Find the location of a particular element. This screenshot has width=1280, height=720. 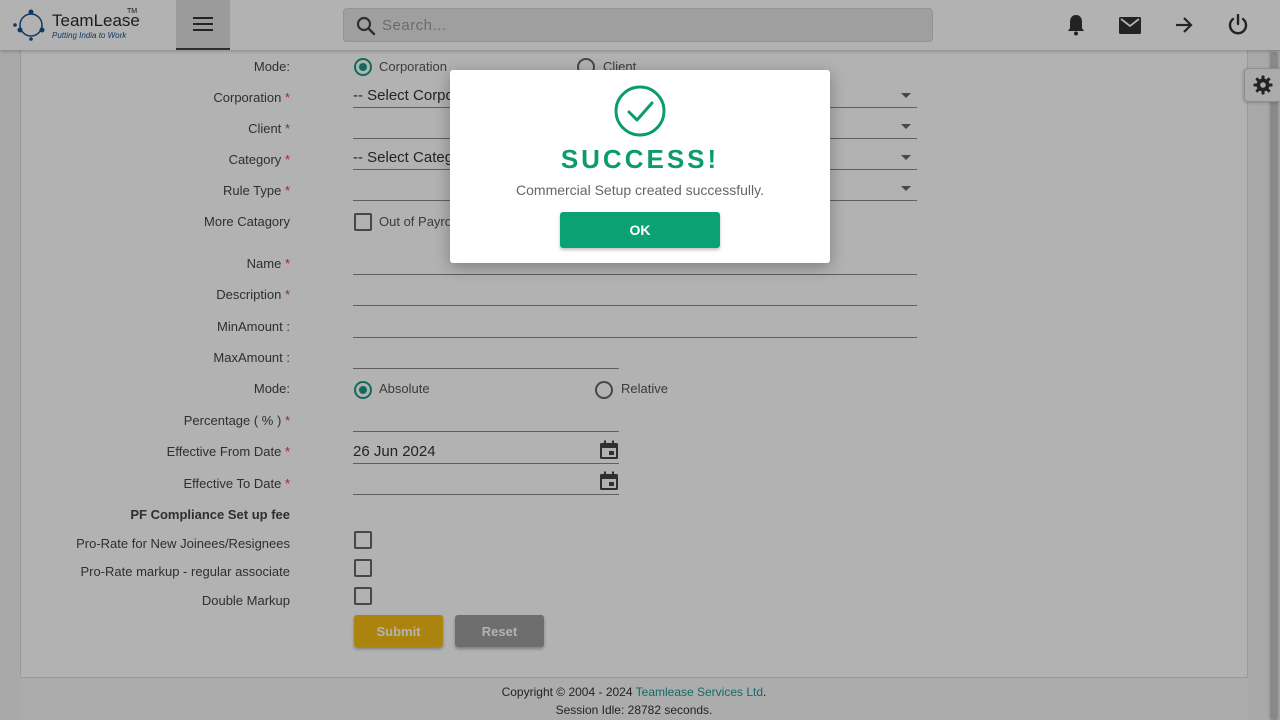

ok-button: OK is located at coordinates (640, 230).